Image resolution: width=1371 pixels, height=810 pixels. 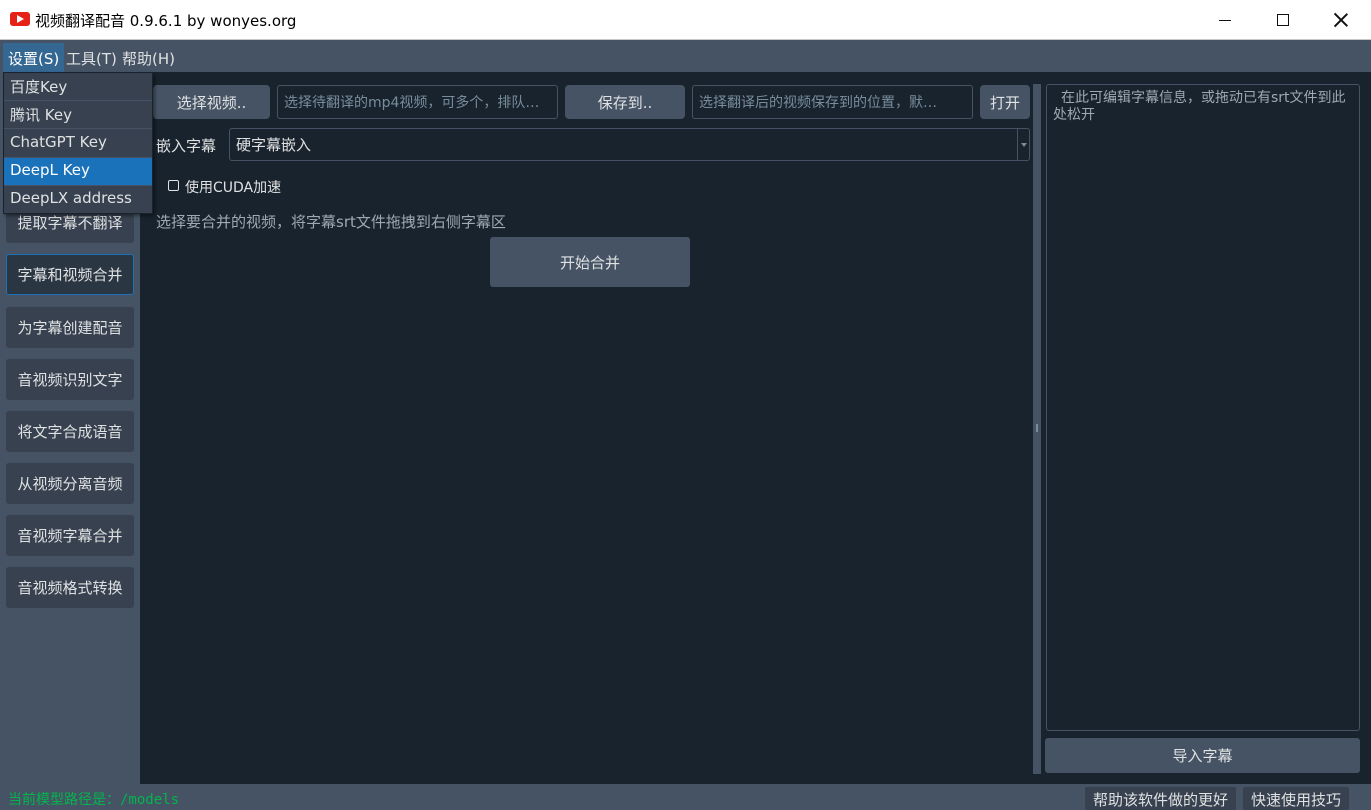 I want to click on minimize-button, so click(x=1225, y=20).